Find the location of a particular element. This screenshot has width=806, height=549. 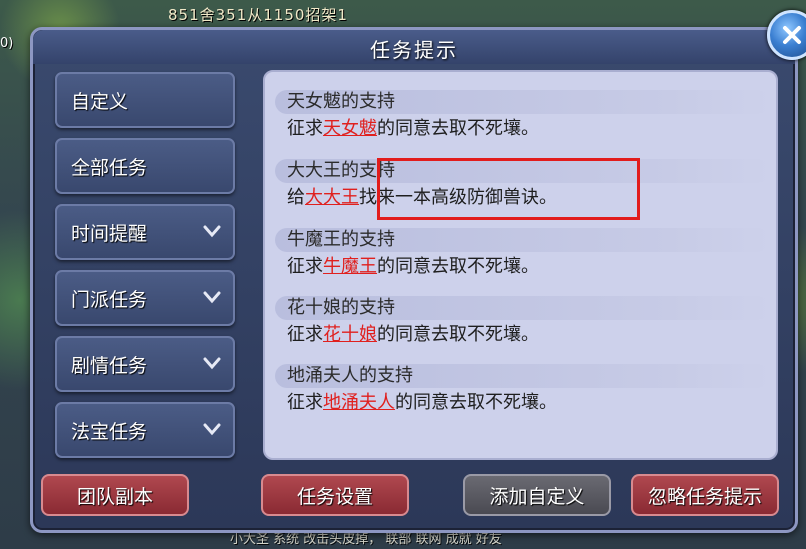

dialog-titlebar: 任务提示 is located at coordinates (414, 47).